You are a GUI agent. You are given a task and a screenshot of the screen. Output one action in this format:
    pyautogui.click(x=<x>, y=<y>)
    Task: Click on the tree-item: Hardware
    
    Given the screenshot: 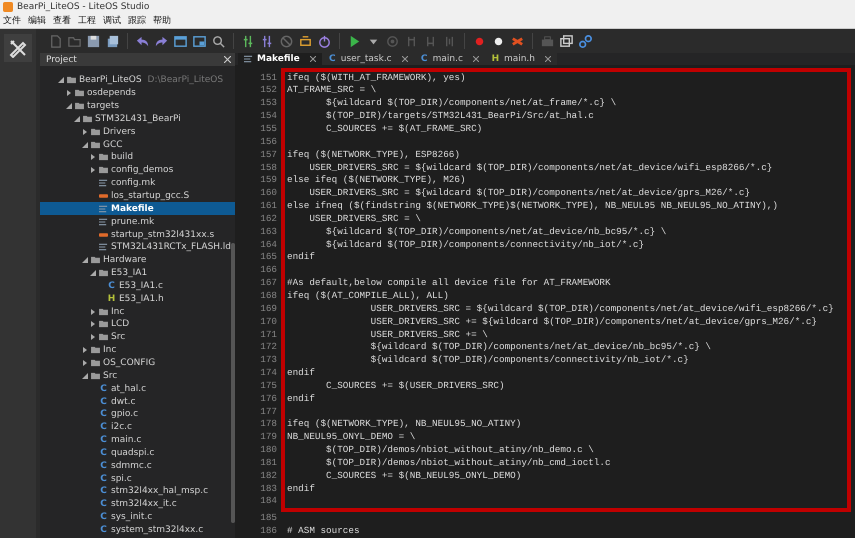 What is the action you would take?
    pyautogui.click(x=137, y=260)
    